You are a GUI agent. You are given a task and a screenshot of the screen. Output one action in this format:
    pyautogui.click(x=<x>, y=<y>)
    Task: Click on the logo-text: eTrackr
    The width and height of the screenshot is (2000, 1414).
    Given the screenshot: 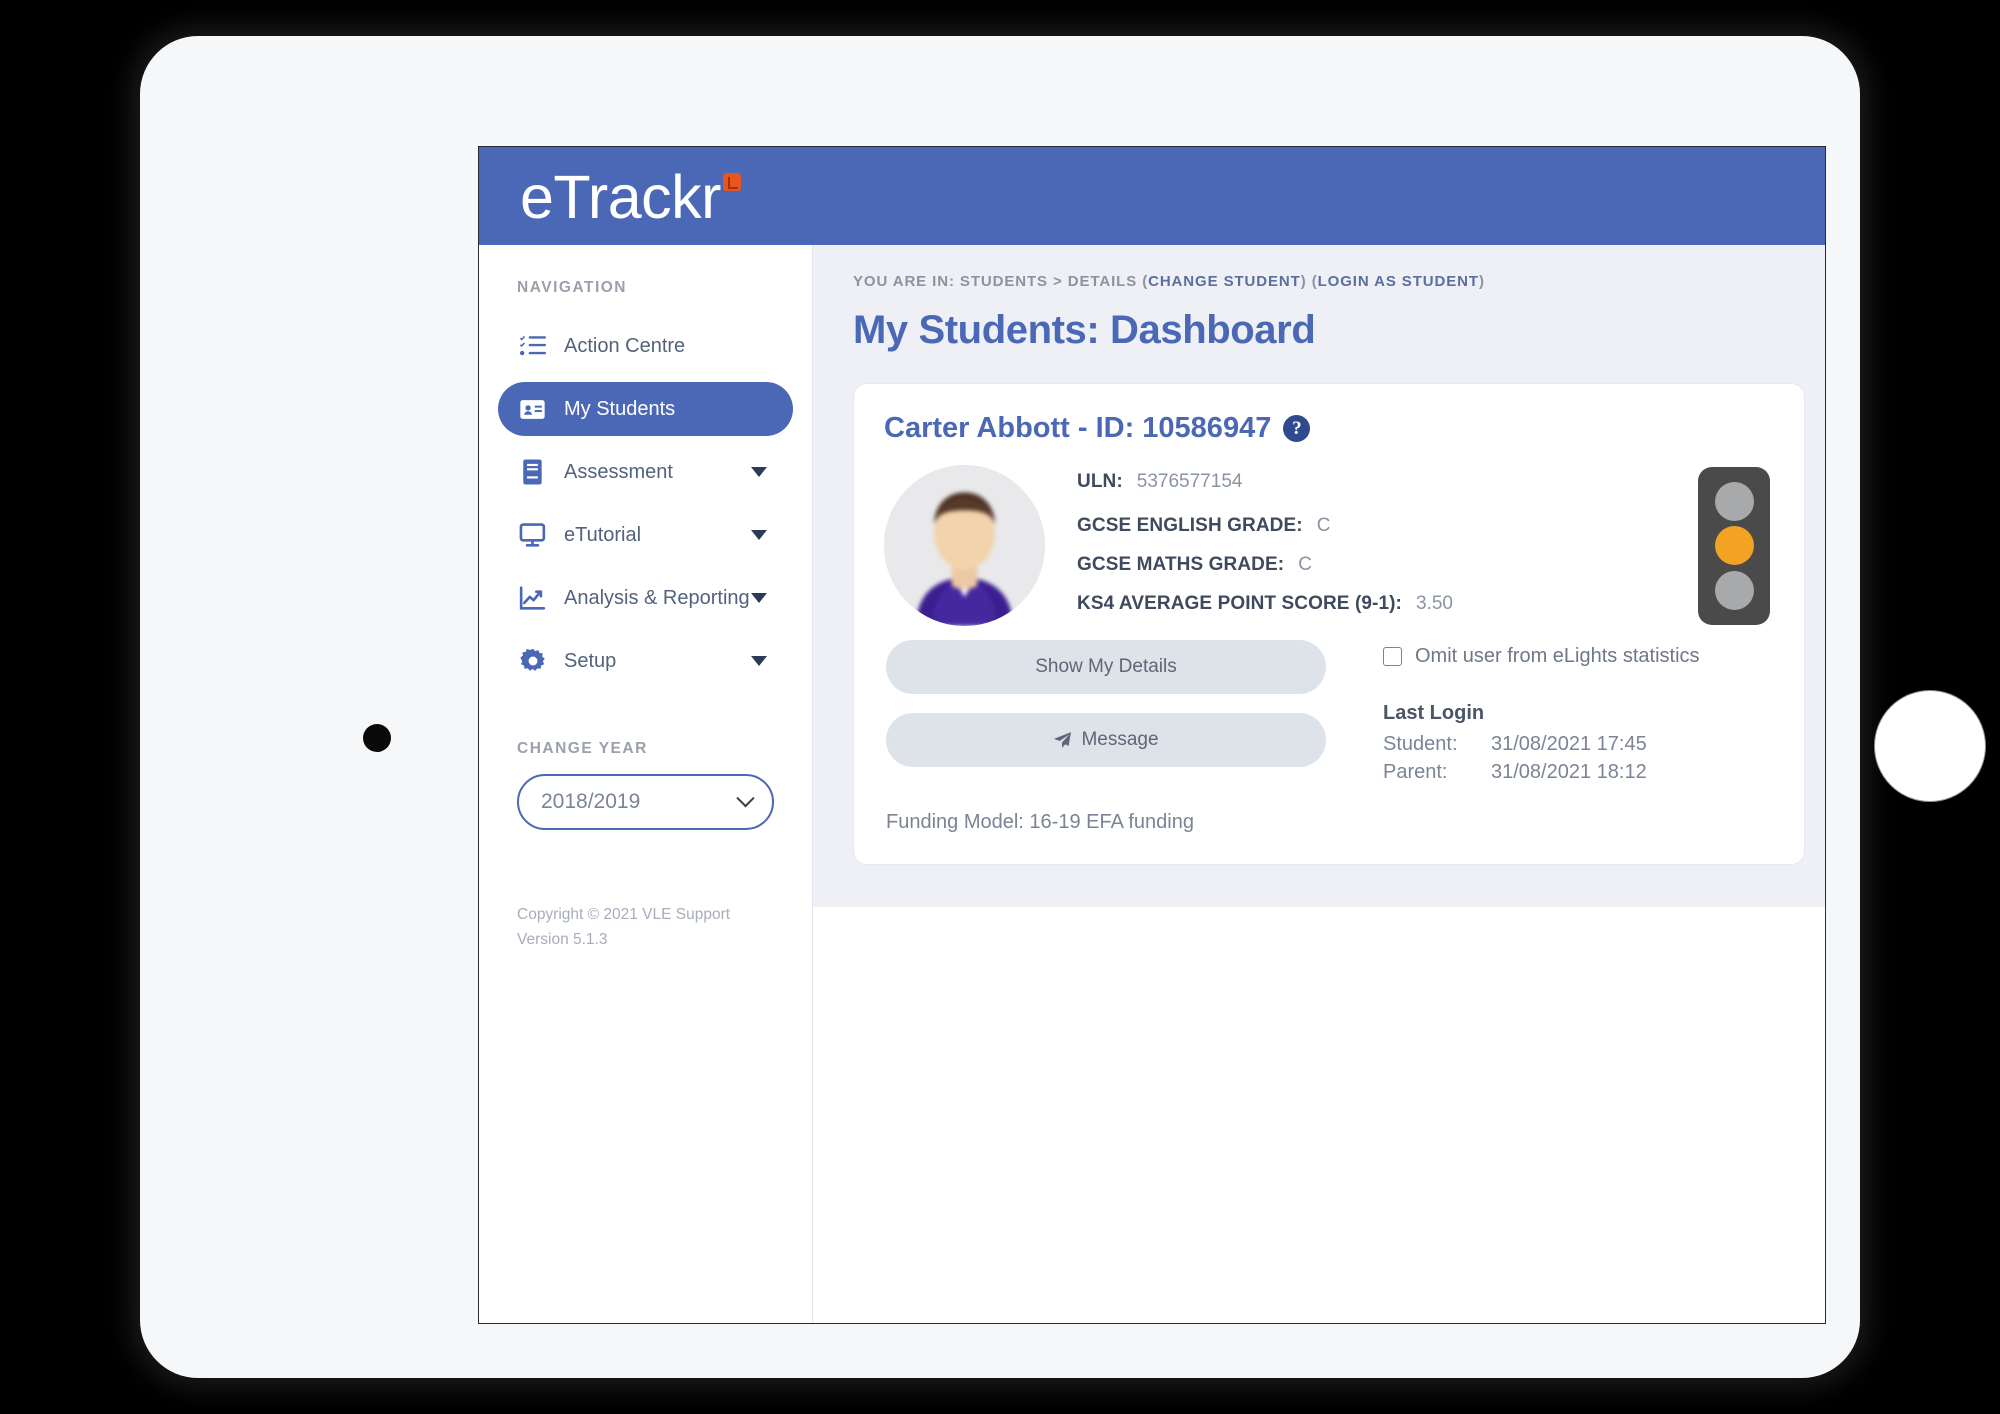 What is the action you would take?
    pyautogui.click(x=620, y=197)
    